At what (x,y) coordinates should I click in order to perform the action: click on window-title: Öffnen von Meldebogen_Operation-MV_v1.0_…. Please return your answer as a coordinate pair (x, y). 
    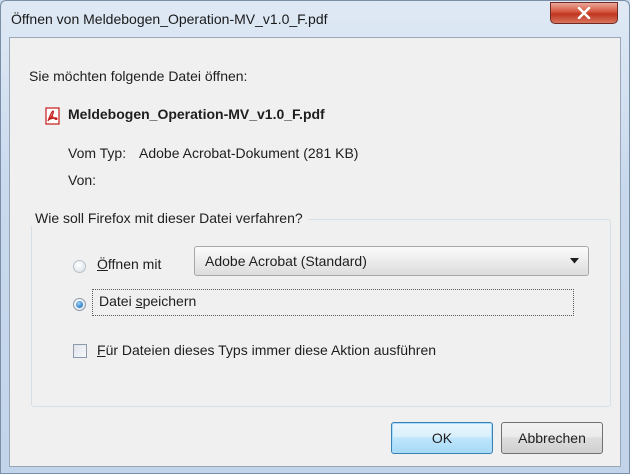
    Looking at the image, I should click on (169, 19).